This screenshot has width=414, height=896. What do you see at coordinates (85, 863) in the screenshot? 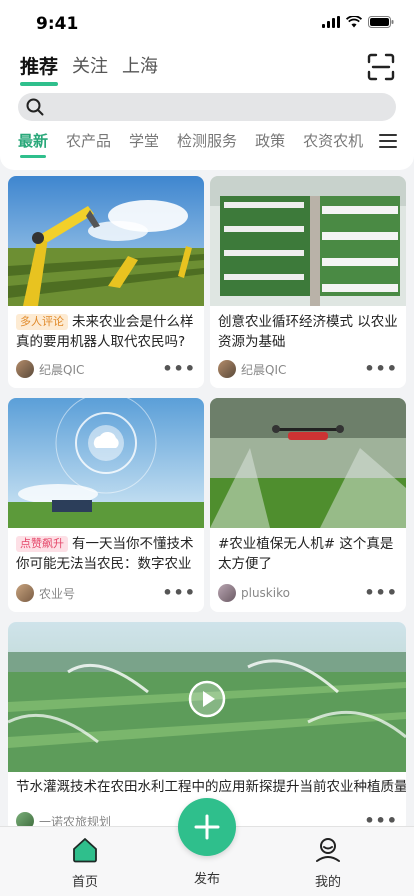
I see `tab-home: 首页` at bounding box center [85, 863].